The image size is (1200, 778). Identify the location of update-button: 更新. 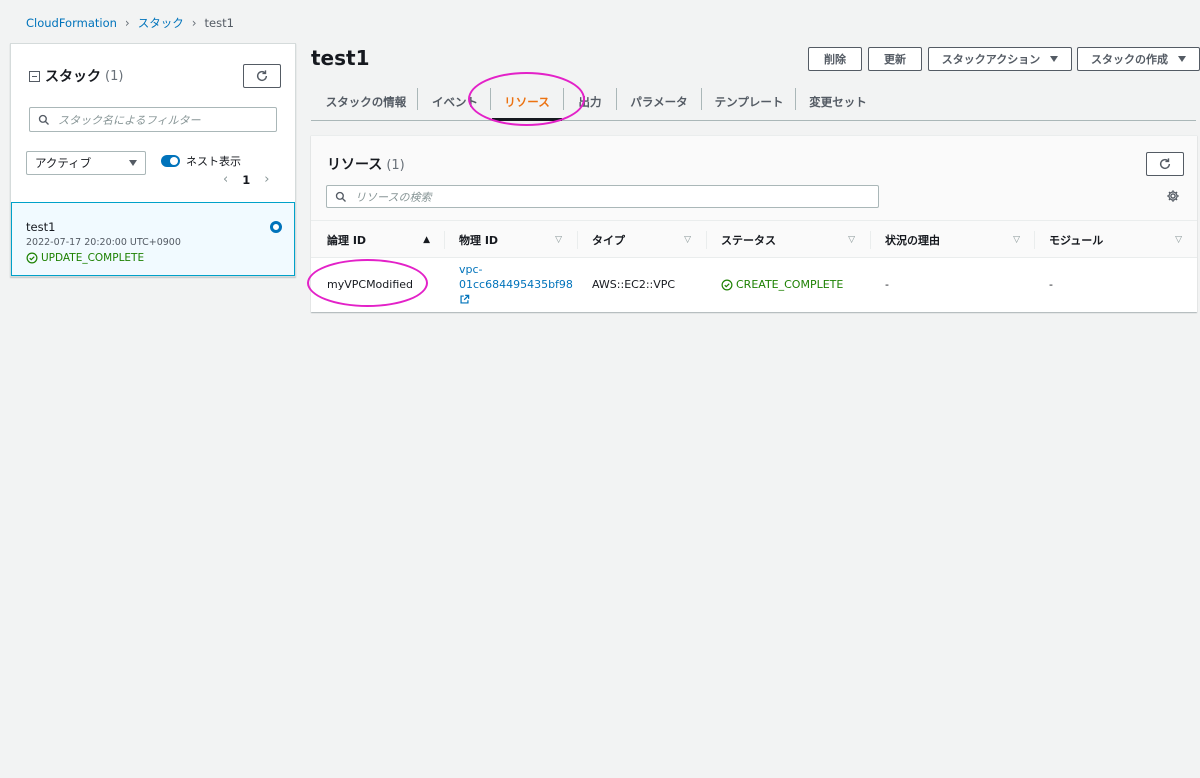
(895, 59).